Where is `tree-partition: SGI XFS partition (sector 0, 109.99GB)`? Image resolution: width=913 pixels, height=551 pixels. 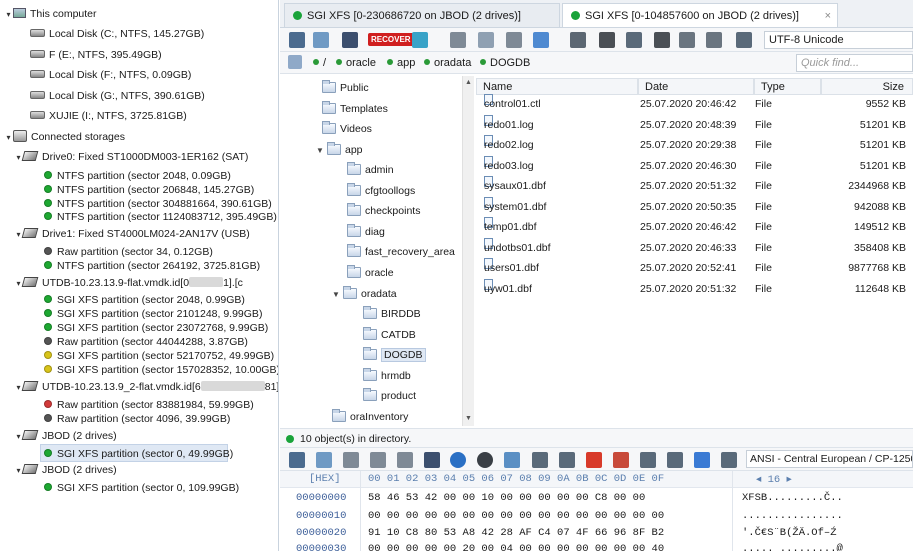 tree-partition: SGI XFS partition (sector 0, 109.99GB) is located at coordinates (141, 488).